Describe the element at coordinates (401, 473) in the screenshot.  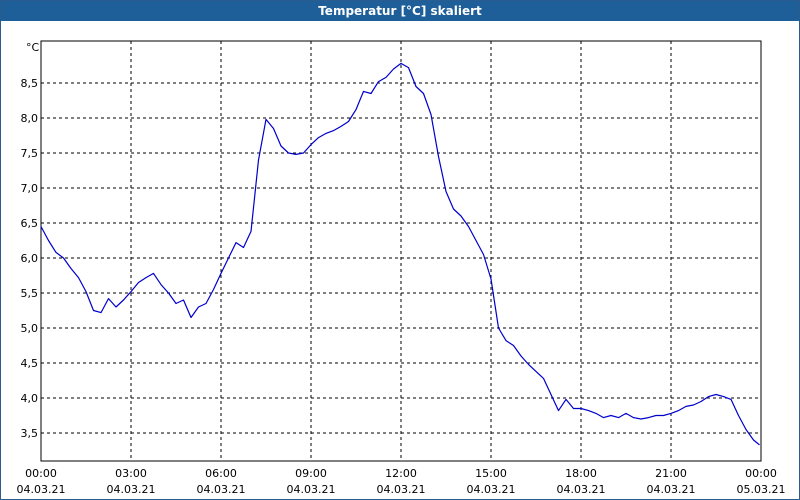
I see `x-tick-time-label: 12:00` at that location.